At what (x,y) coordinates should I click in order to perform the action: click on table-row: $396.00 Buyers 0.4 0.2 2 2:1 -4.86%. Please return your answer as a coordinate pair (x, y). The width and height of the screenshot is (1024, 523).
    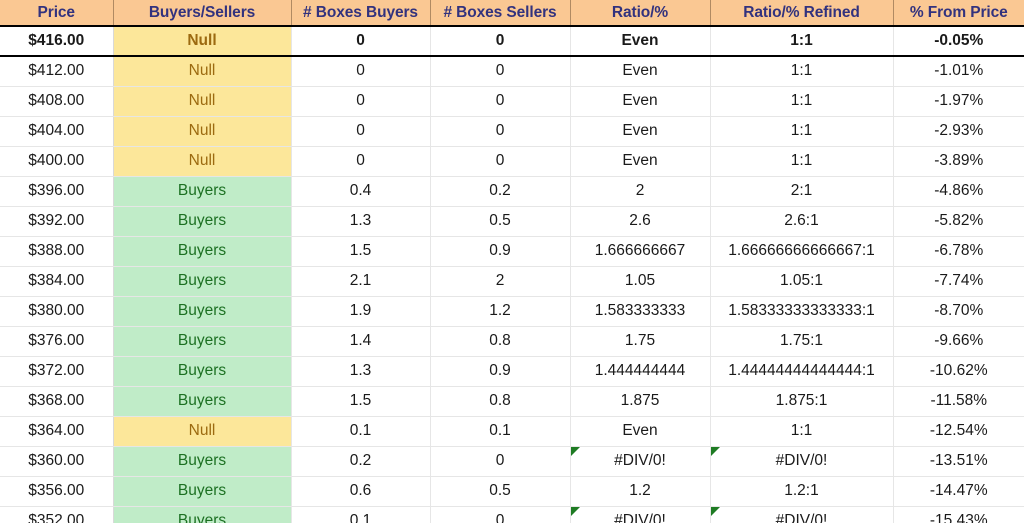
    Looking at the image, I should click on (512, 191).